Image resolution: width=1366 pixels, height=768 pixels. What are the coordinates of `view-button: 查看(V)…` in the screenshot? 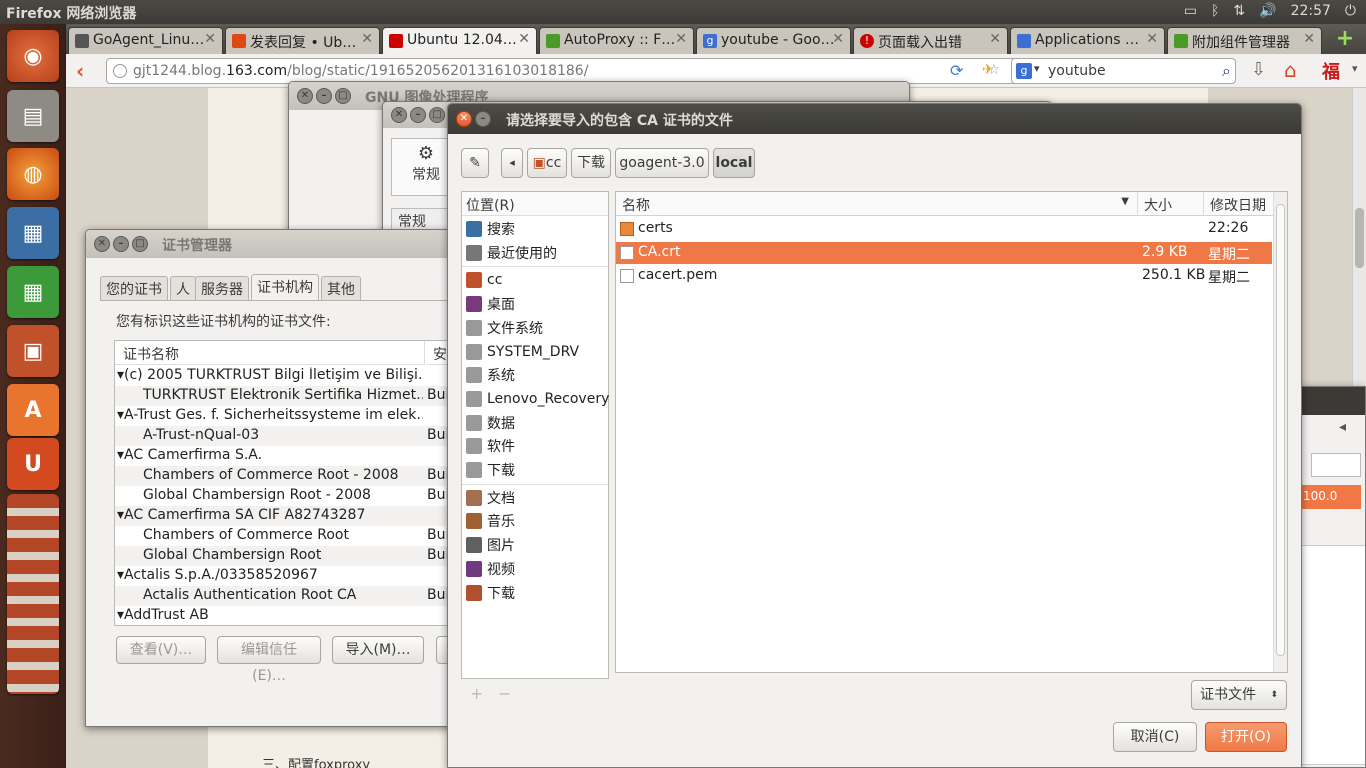 It's located at (161, 650).